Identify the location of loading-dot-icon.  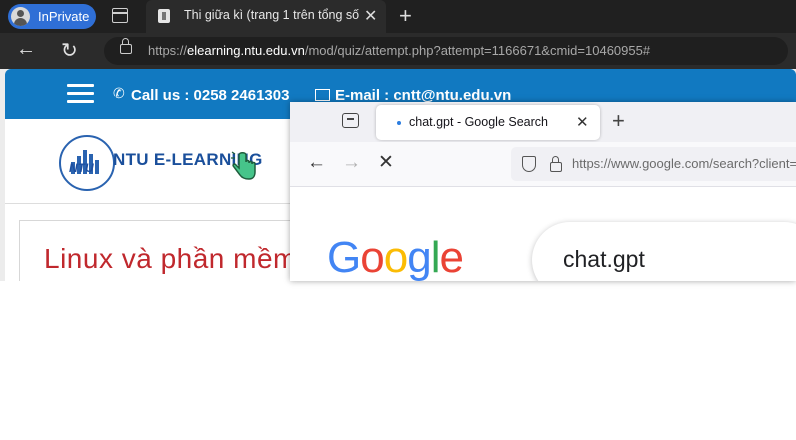
(399, 123).